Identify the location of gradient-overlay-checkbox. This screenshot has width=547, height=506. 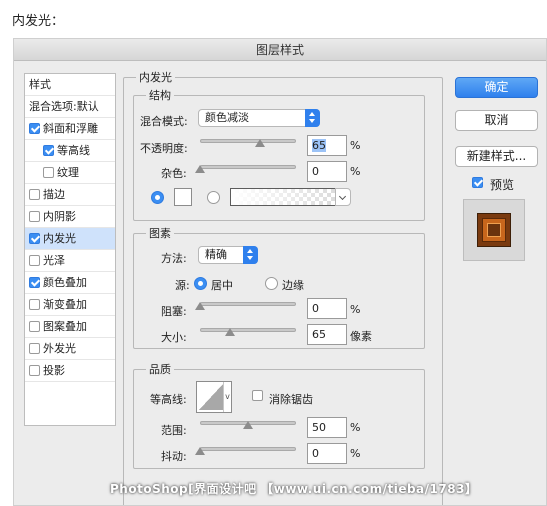
(34, 304).